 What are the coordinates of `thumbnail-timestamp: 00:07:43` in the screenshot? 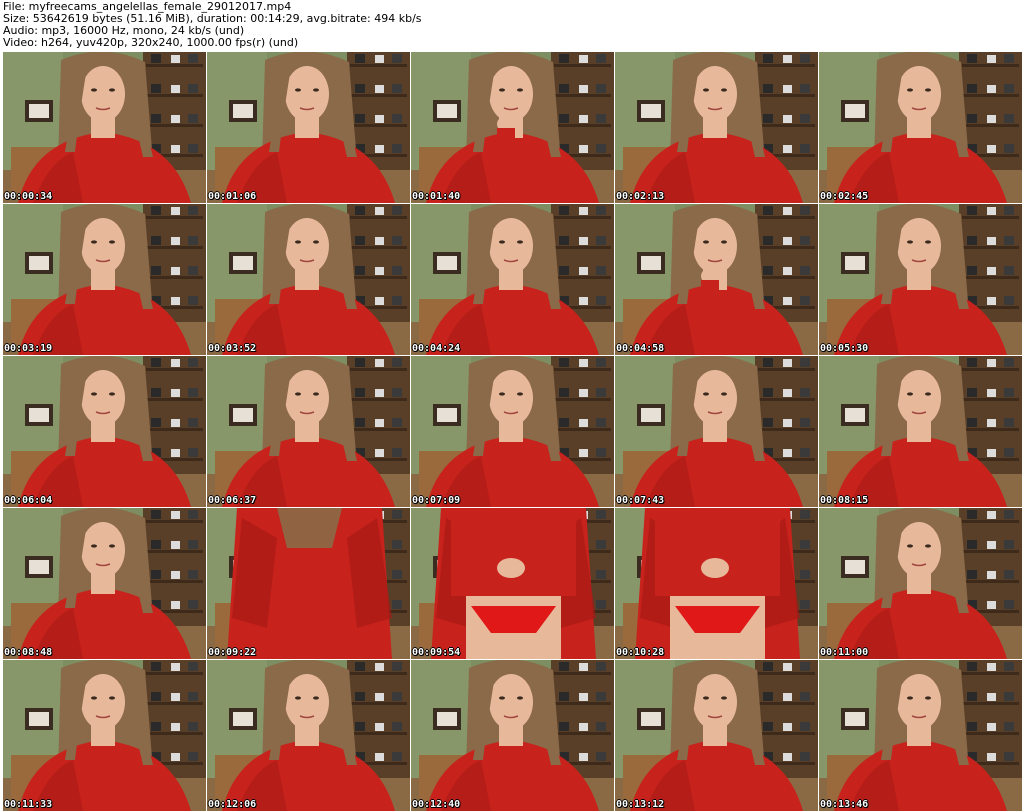 It's located at (640, 500).